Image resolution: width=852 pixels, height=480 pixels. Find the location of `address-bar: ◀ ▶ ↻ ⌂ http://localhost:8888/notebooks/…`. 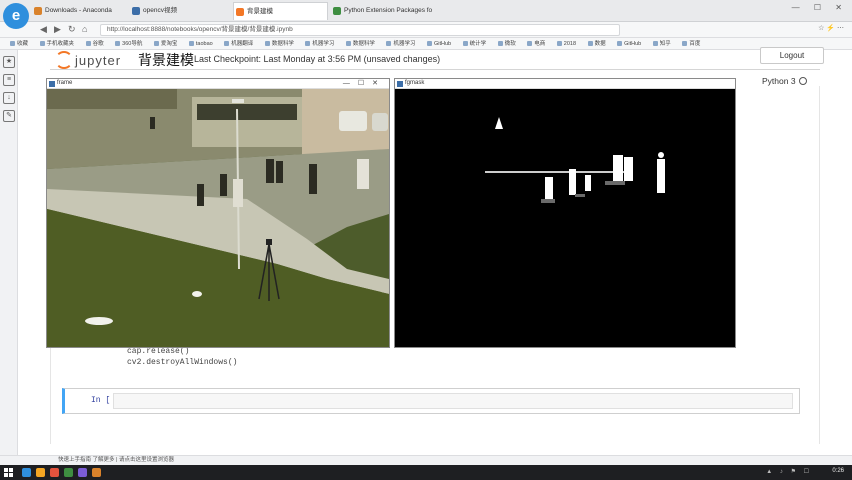

address-bar: ◀ ▶ ↻ ⌂ http://localhost:8888/notebooks/… is located at coordinates (426, 30).